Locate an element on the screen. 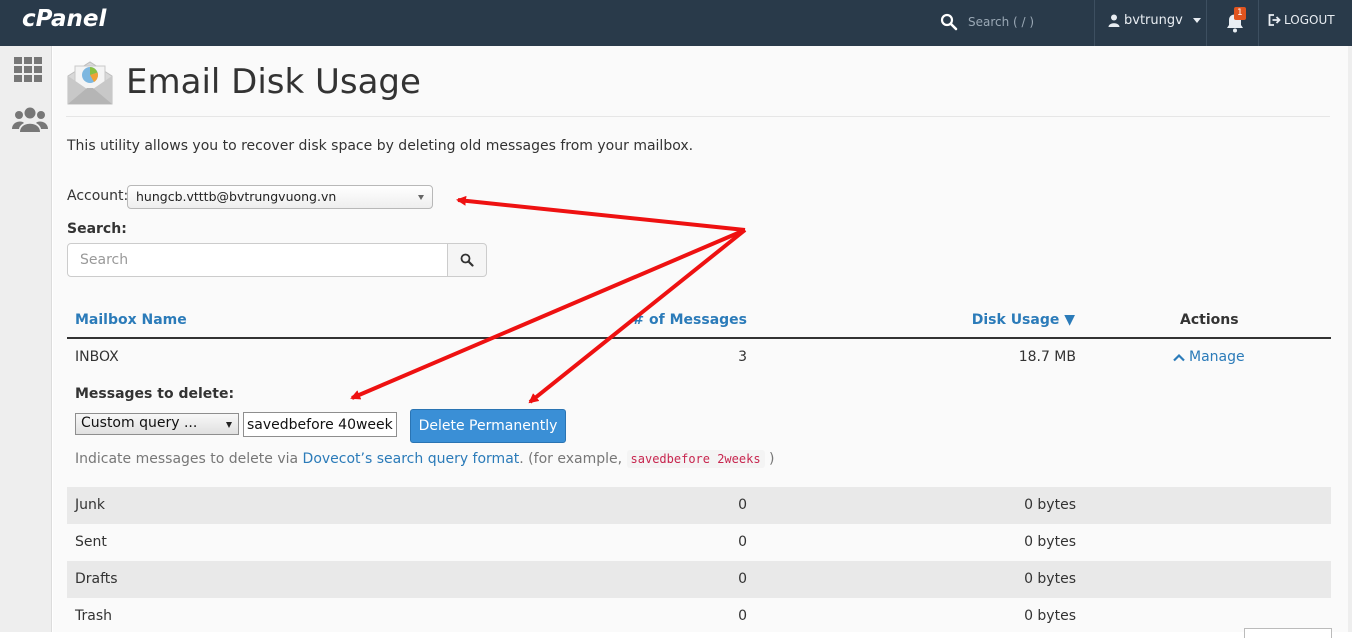 The width and height of the screenshot is (1352, 638). user-menu: bvtrungv is located at coordinates (1154, 20).